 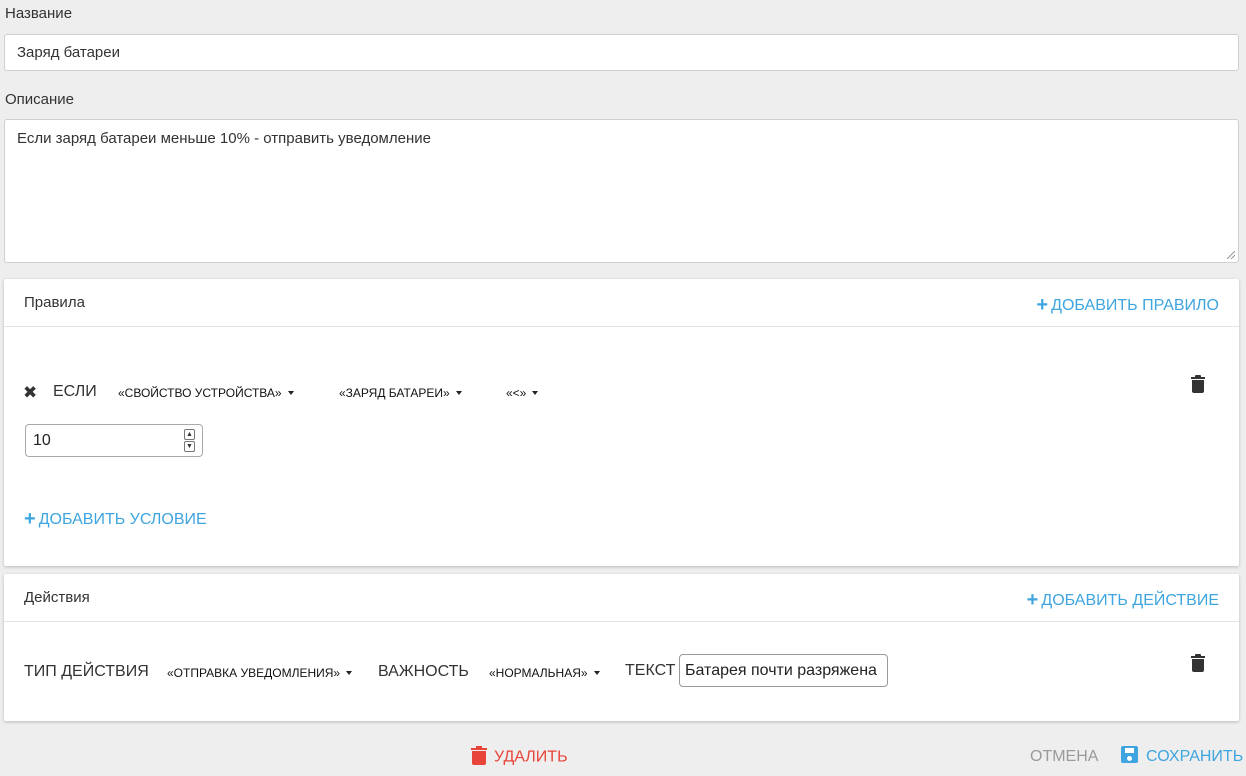 What do you see at coordinates (122, 519) in the screenshot?
I see `add-condition-label: ДОБАВИТЬ УСЛОВИЕ` at bounding box center [122, 519].